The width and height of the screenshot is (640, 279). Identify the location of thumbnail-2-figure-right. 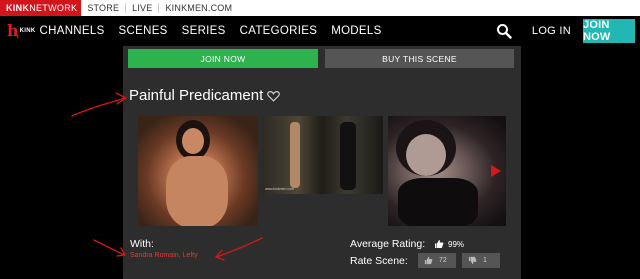
(348, 156).